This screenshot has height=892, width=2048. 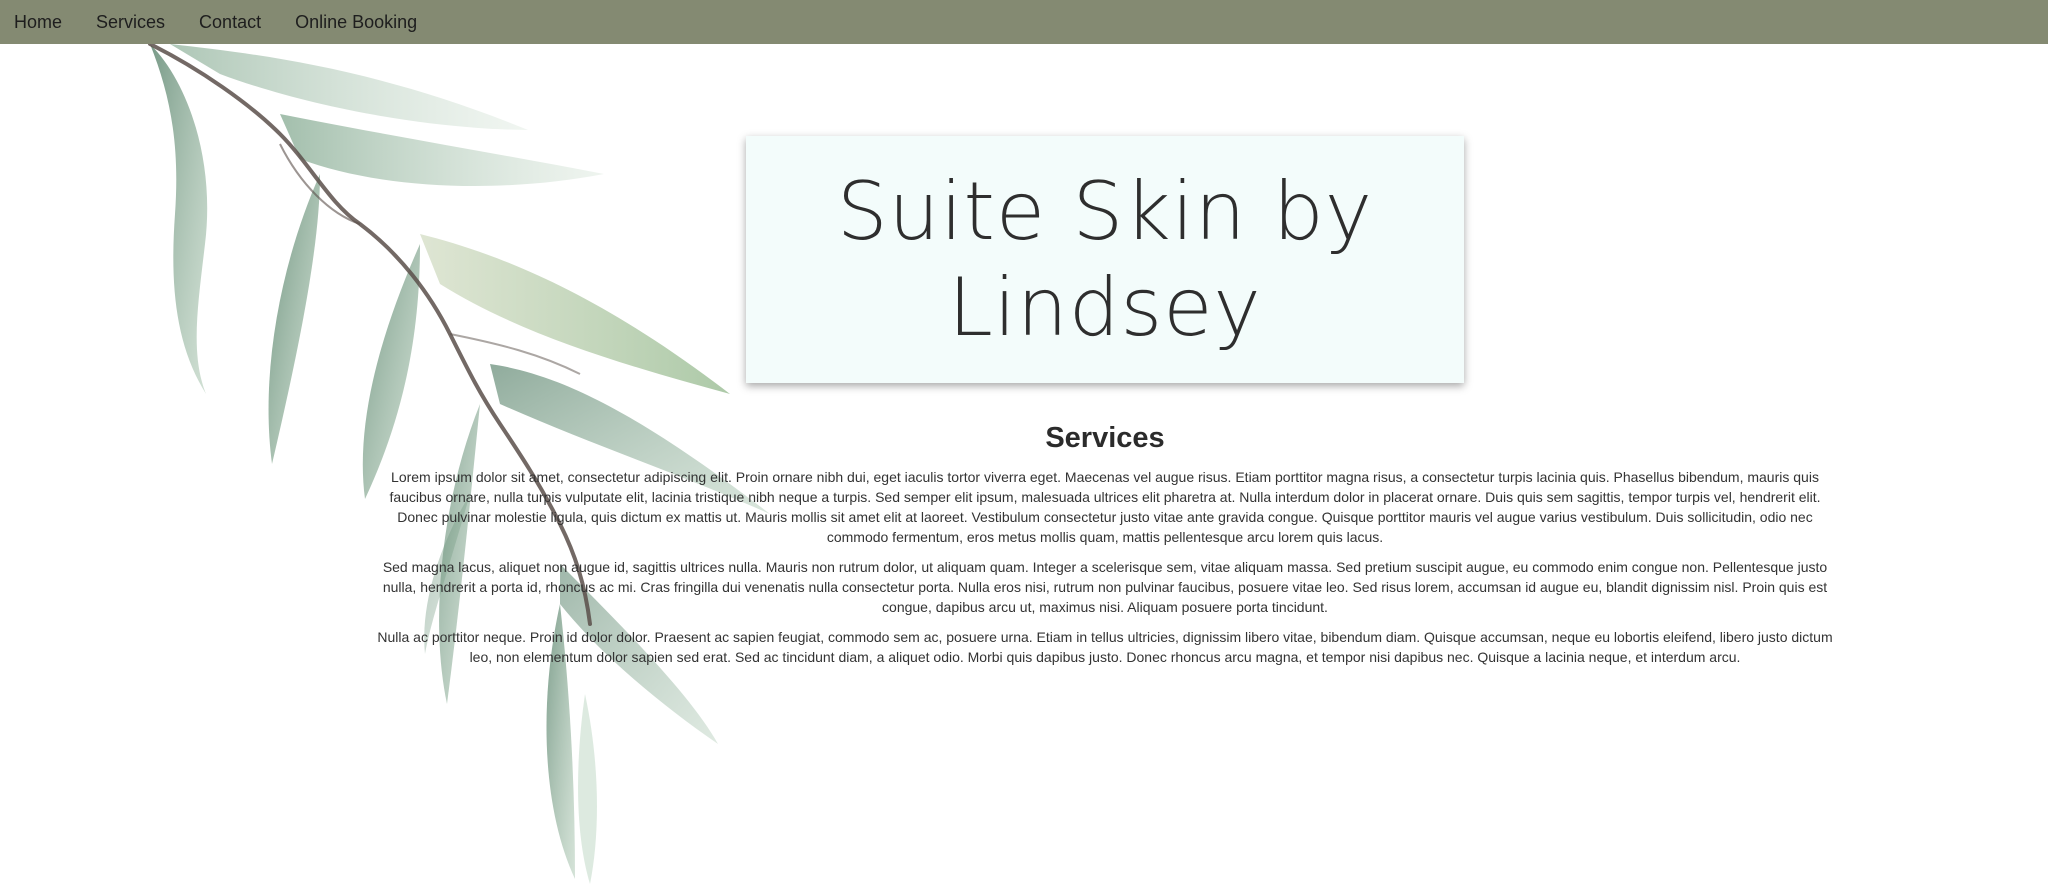 I want to click on nav-services-link: Services, so click(x=130, y=22).